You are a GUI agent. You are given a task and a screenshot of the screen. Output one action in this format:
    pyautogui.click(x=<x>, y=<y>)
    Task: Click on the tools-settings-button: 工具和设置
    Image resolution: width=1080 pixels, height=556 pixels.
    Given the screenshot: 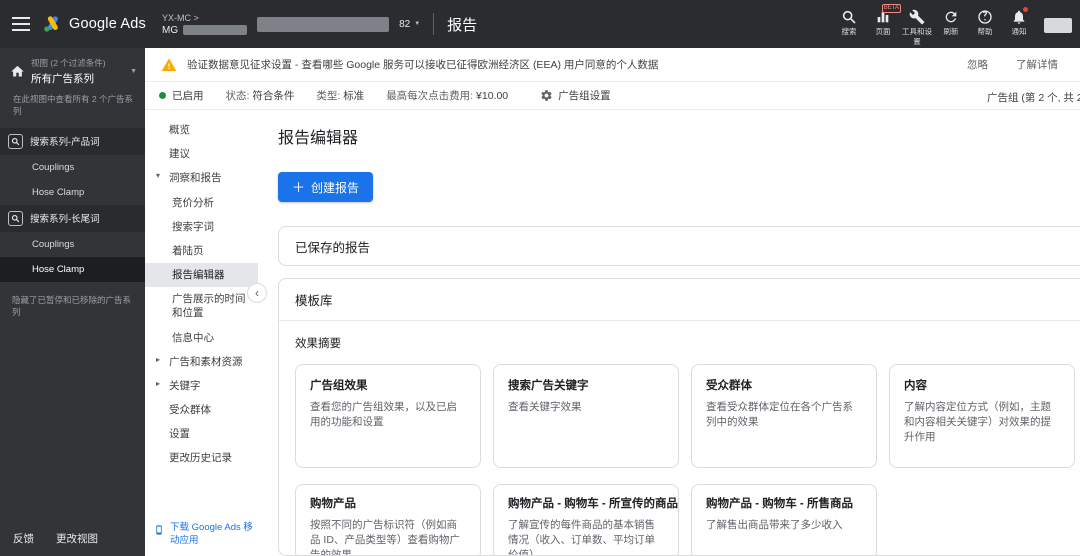 What is the action you would take?
    pyautogui.click(x=917, y=24)
    